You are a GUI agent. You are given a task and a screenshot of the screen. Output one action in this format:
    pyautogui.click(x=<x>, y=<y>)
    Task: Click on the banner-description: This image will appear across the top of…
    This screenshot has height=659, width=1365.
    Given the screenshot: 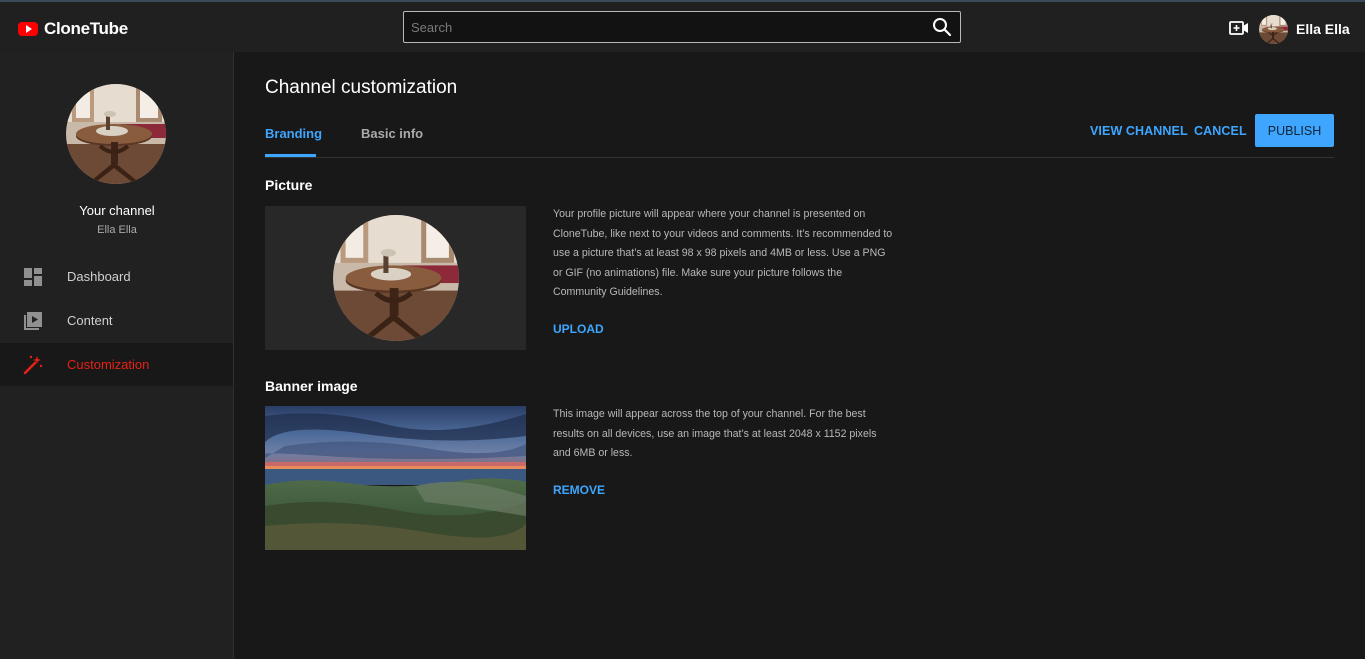 What is the action you would take?
    pyautogui.click(x=715, y=434)
    